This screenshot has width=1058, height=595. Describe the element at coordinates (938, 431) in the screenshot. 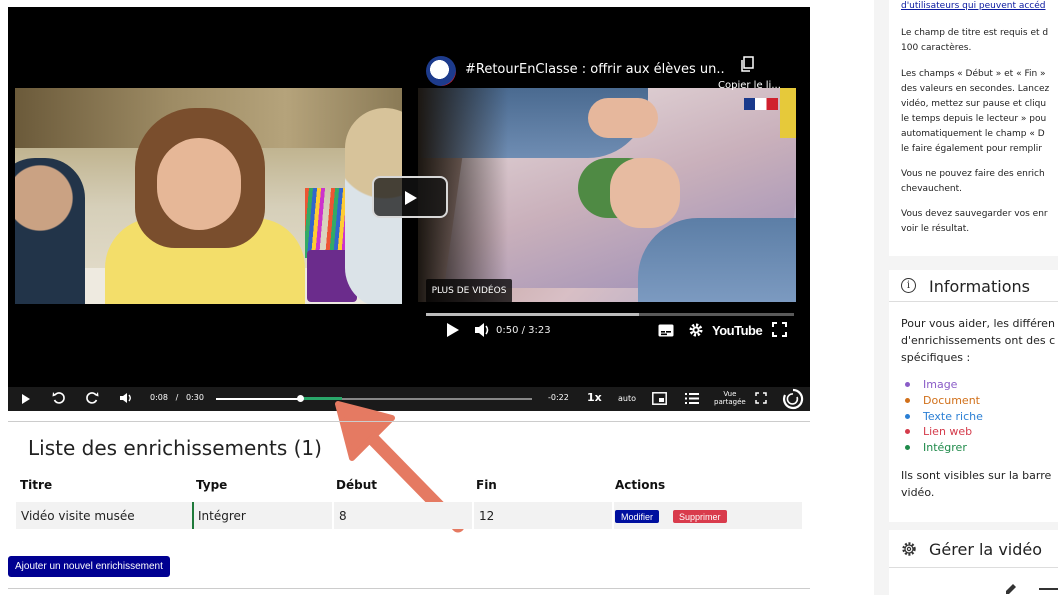

I see `legend-item: Lien web` at that location.